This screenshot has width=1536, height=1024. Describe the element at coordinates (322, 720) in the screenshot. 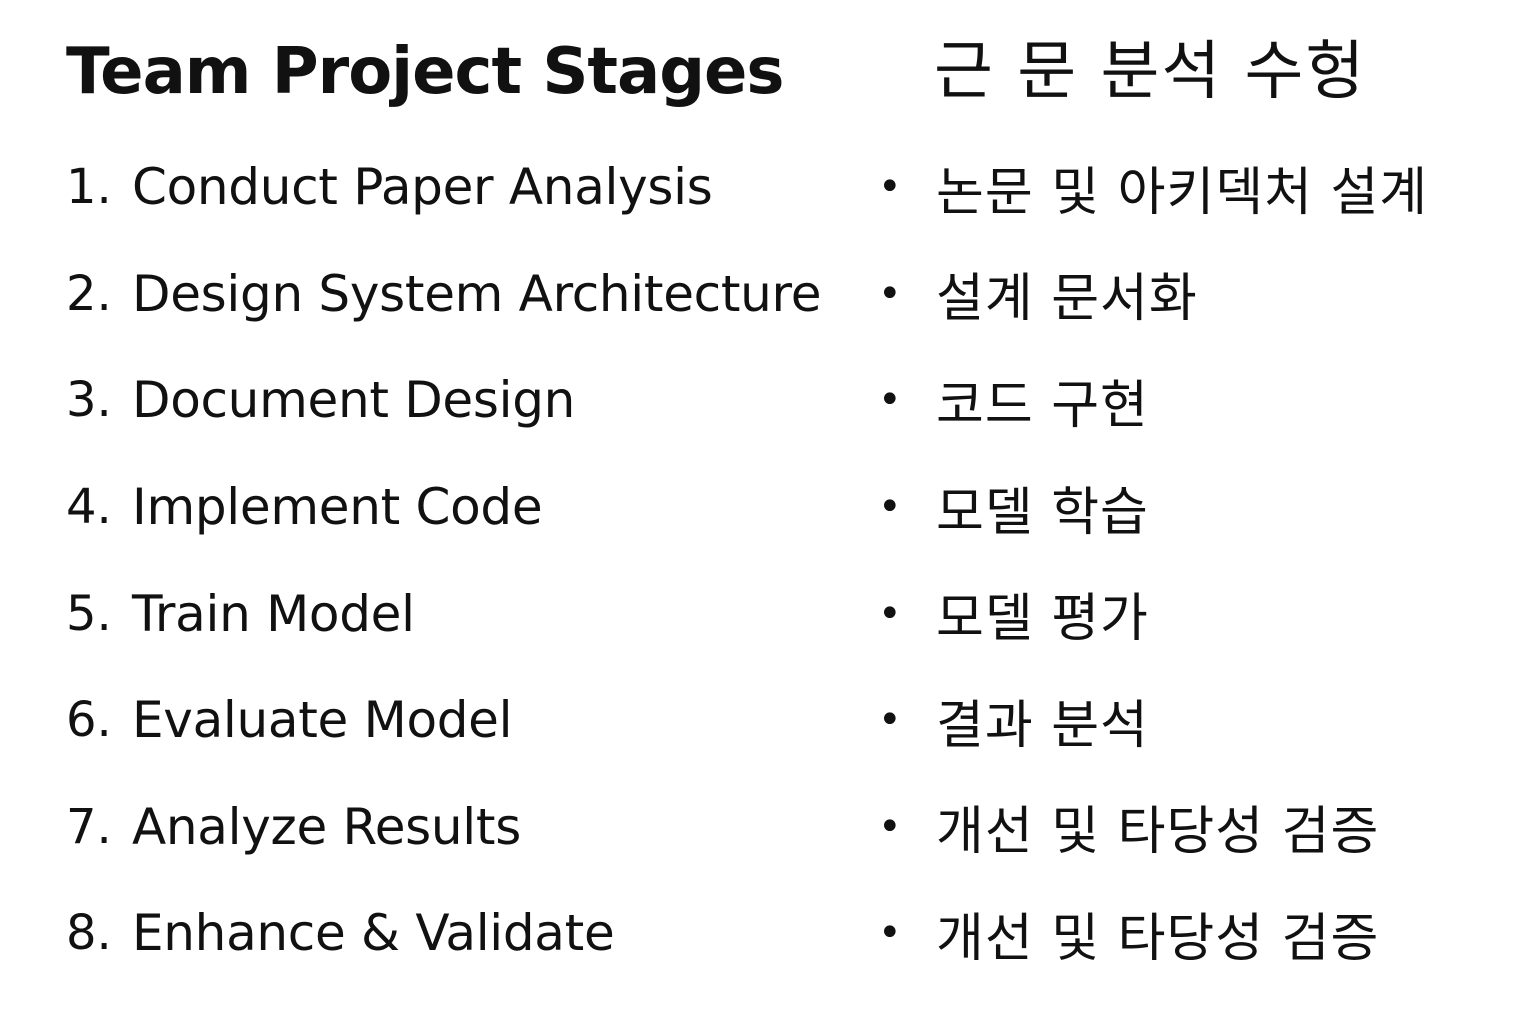

I see `stage-label: Evaluate Model` at that location.